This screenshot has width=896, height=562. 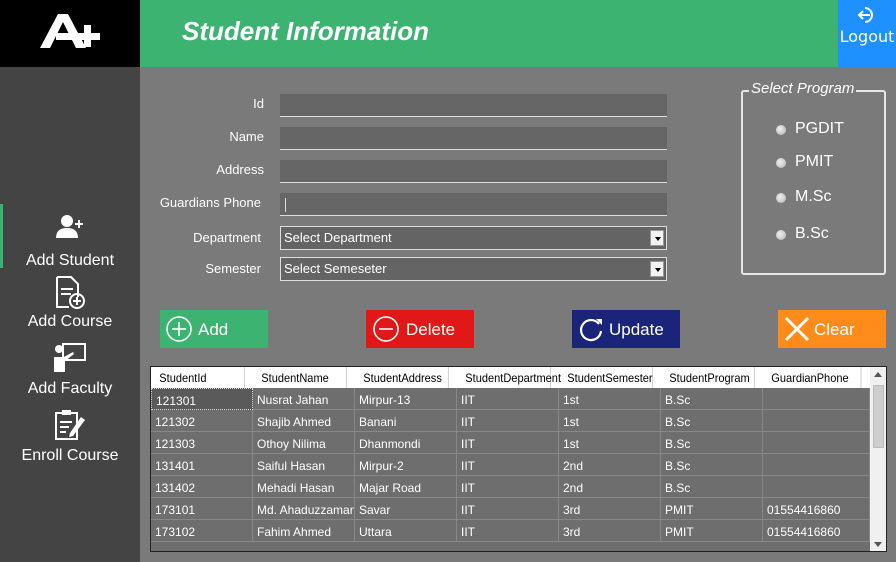 What do you see at coordinates (831, 236) in the screenshot?
I see `radio-bsc: B.Sc` at bounding box center [831, 236].